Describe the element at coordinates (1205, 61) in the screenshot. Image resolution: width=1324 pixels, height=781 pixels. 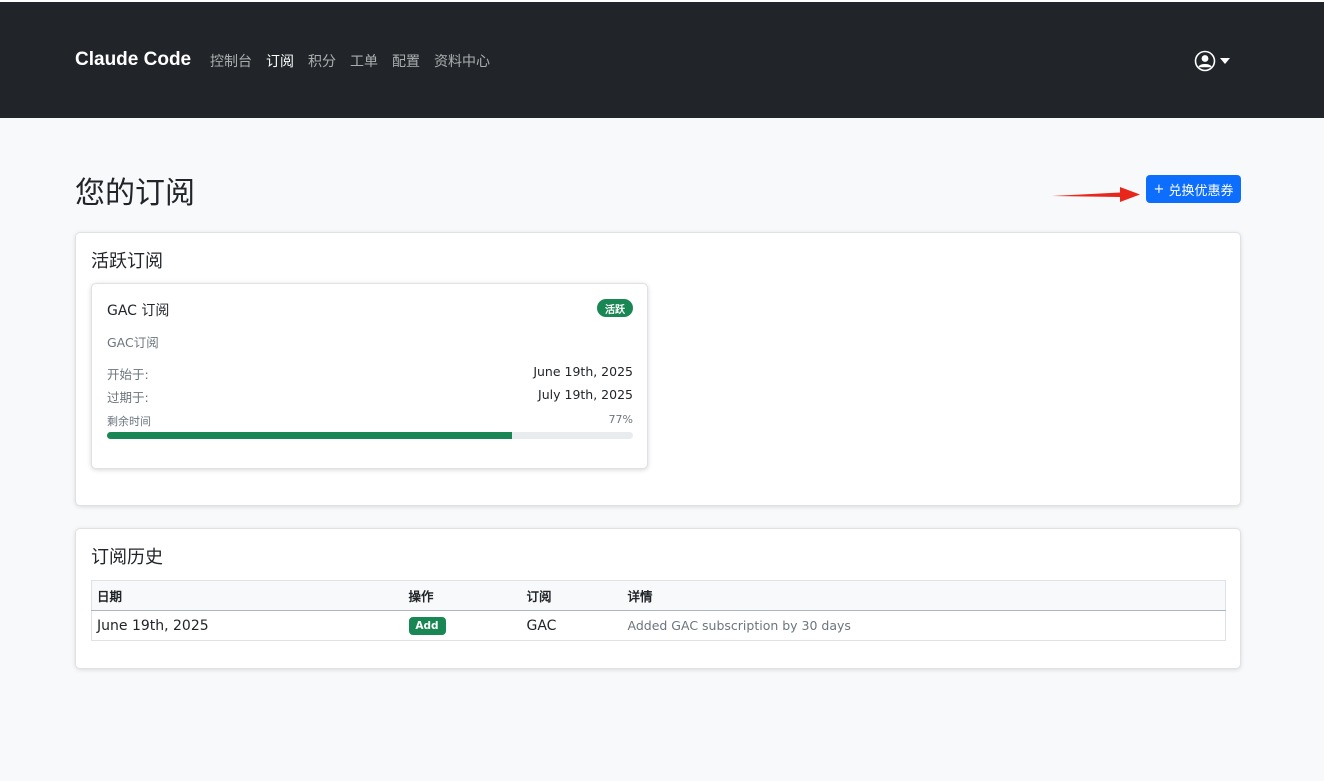
I see `user-circle-icon` at that location.